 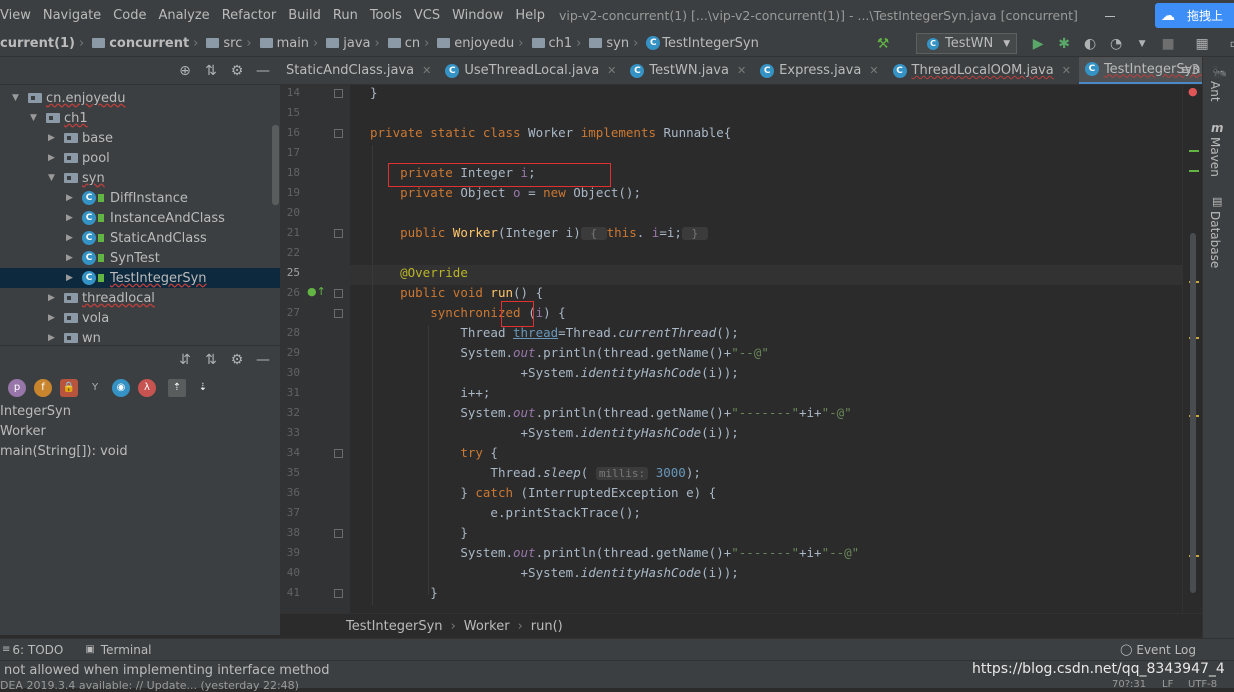 I want to click on menu-analyze: Analyze, so click(x=183, y=15).